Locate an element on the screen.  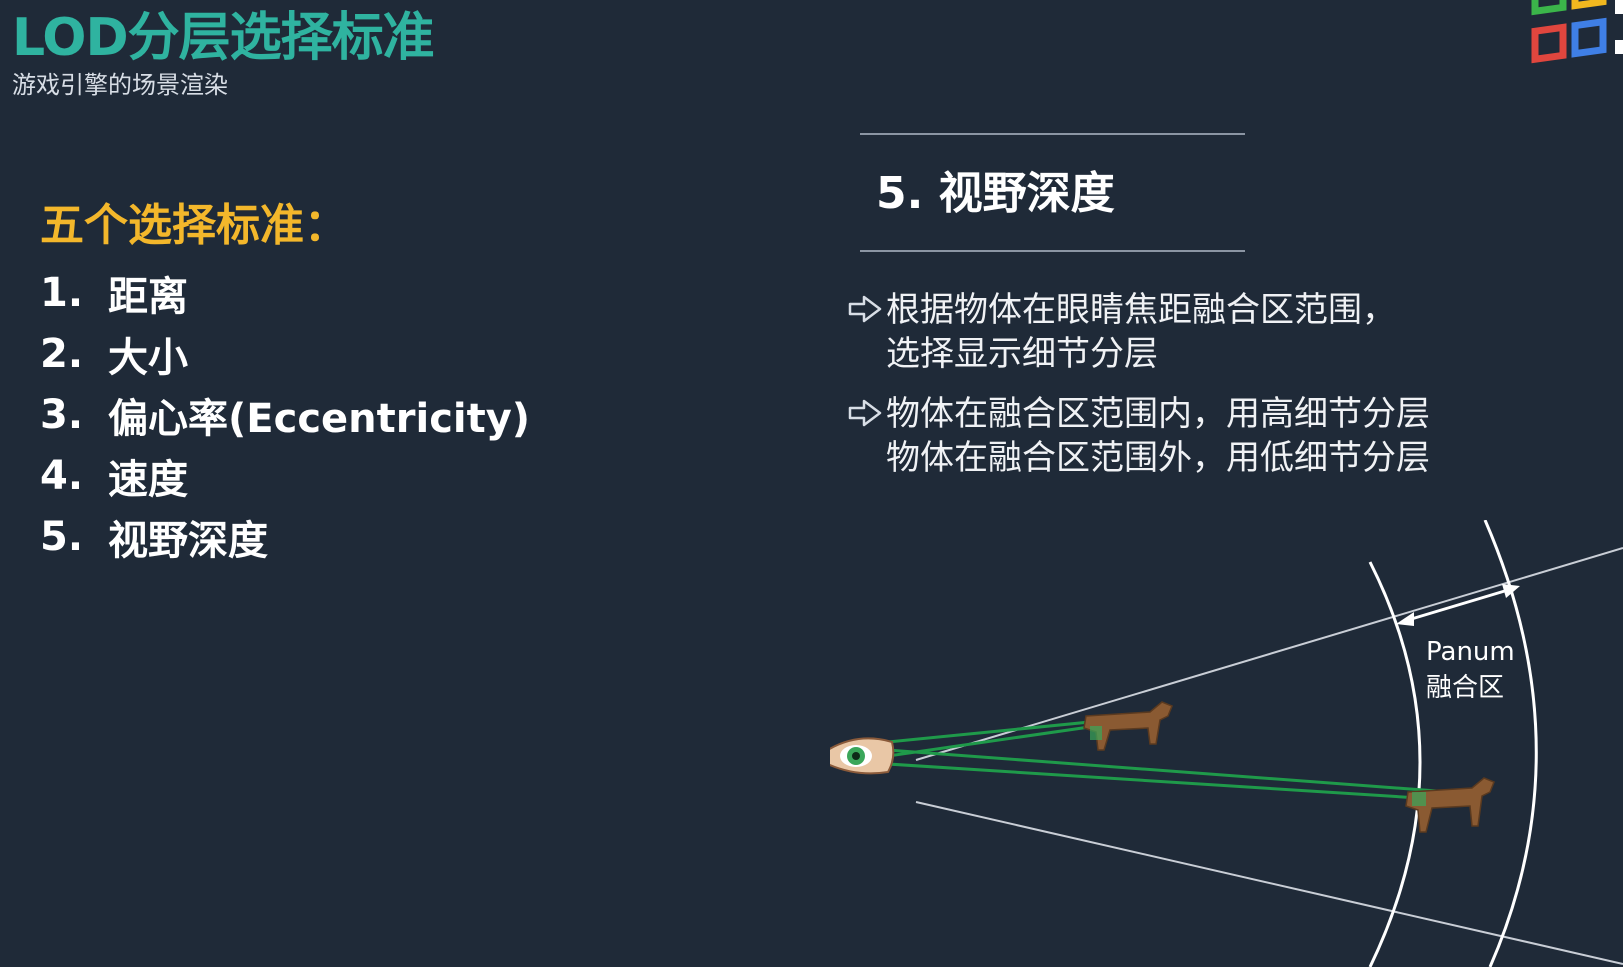
criteria-label: 距离 is located at coordinates (148, 296).